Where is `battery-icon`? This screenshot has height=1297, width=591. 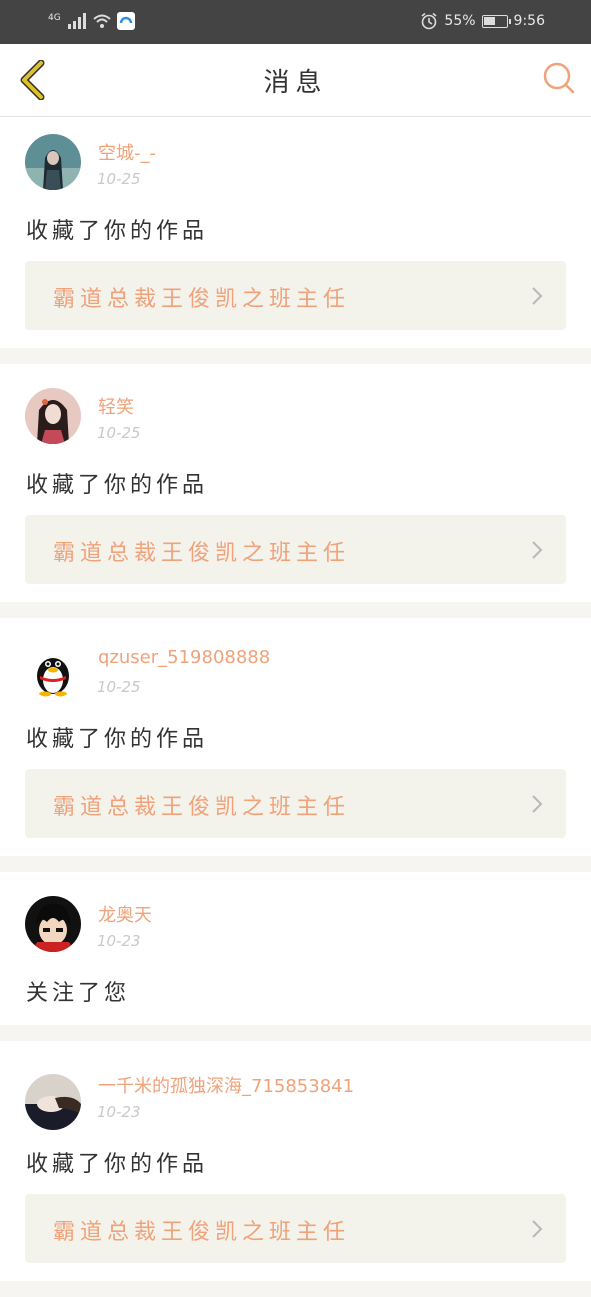
battery-icon is located at coordinates (496, 21).